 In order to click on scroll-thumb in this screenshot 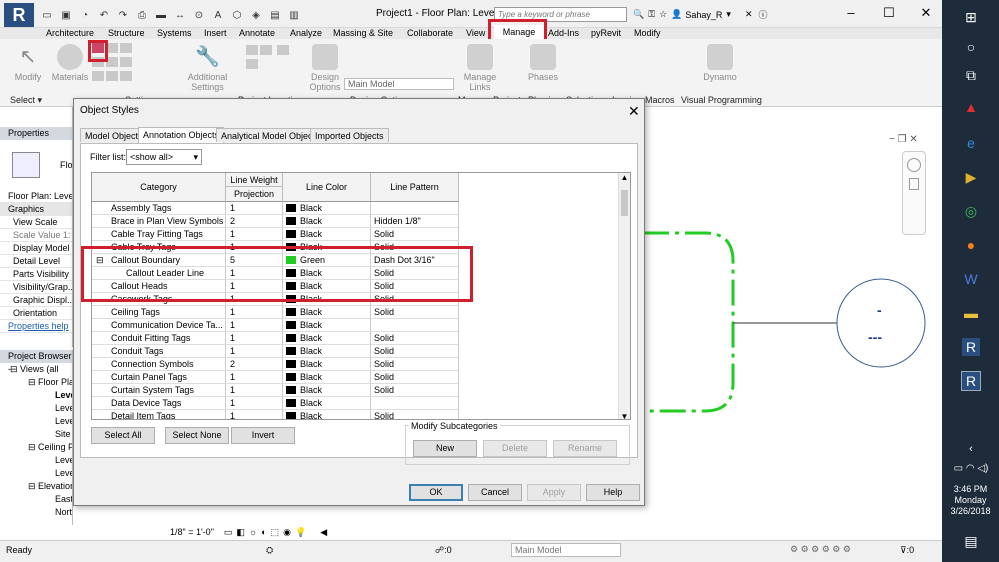, I will do `click(624, 203)`.